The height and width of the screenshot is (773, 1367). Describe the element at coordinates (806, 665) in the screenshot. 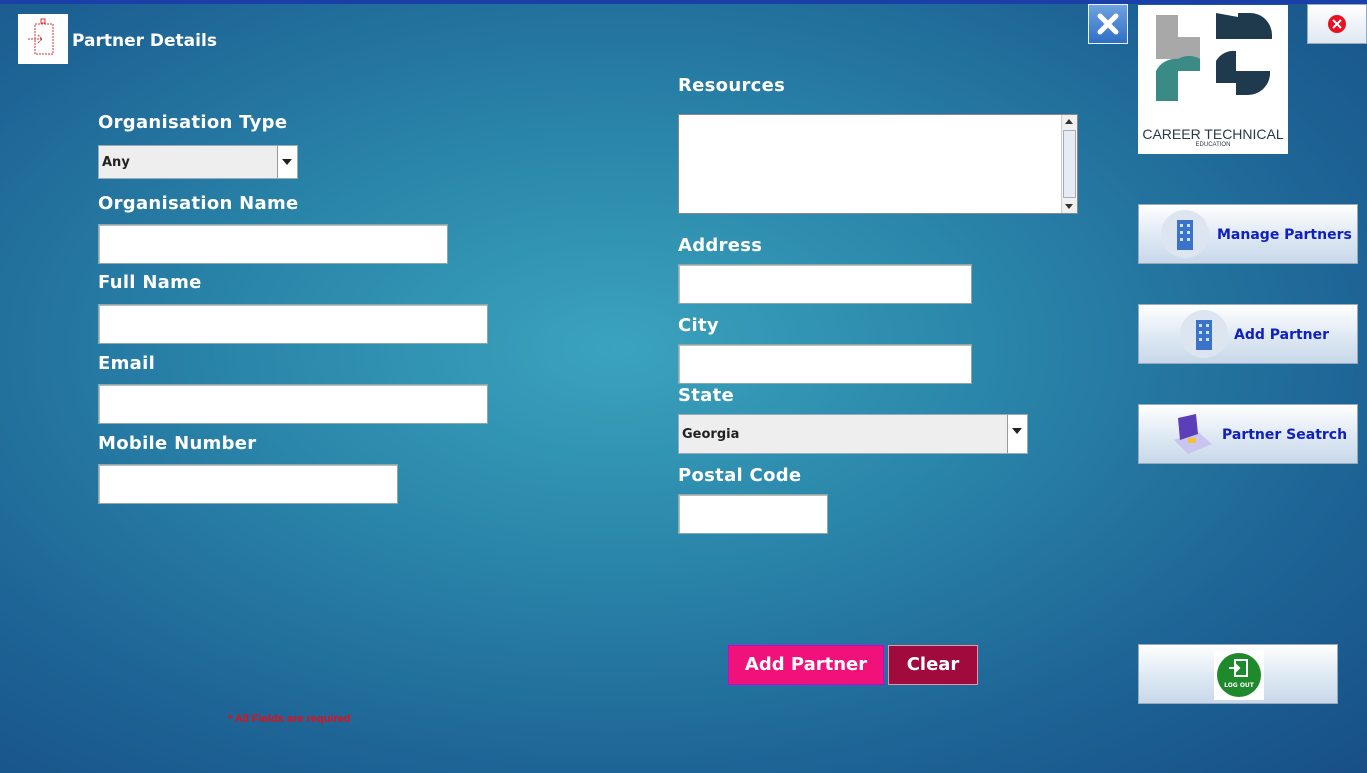

I see `add-partner-button: Add Partner` at that location.